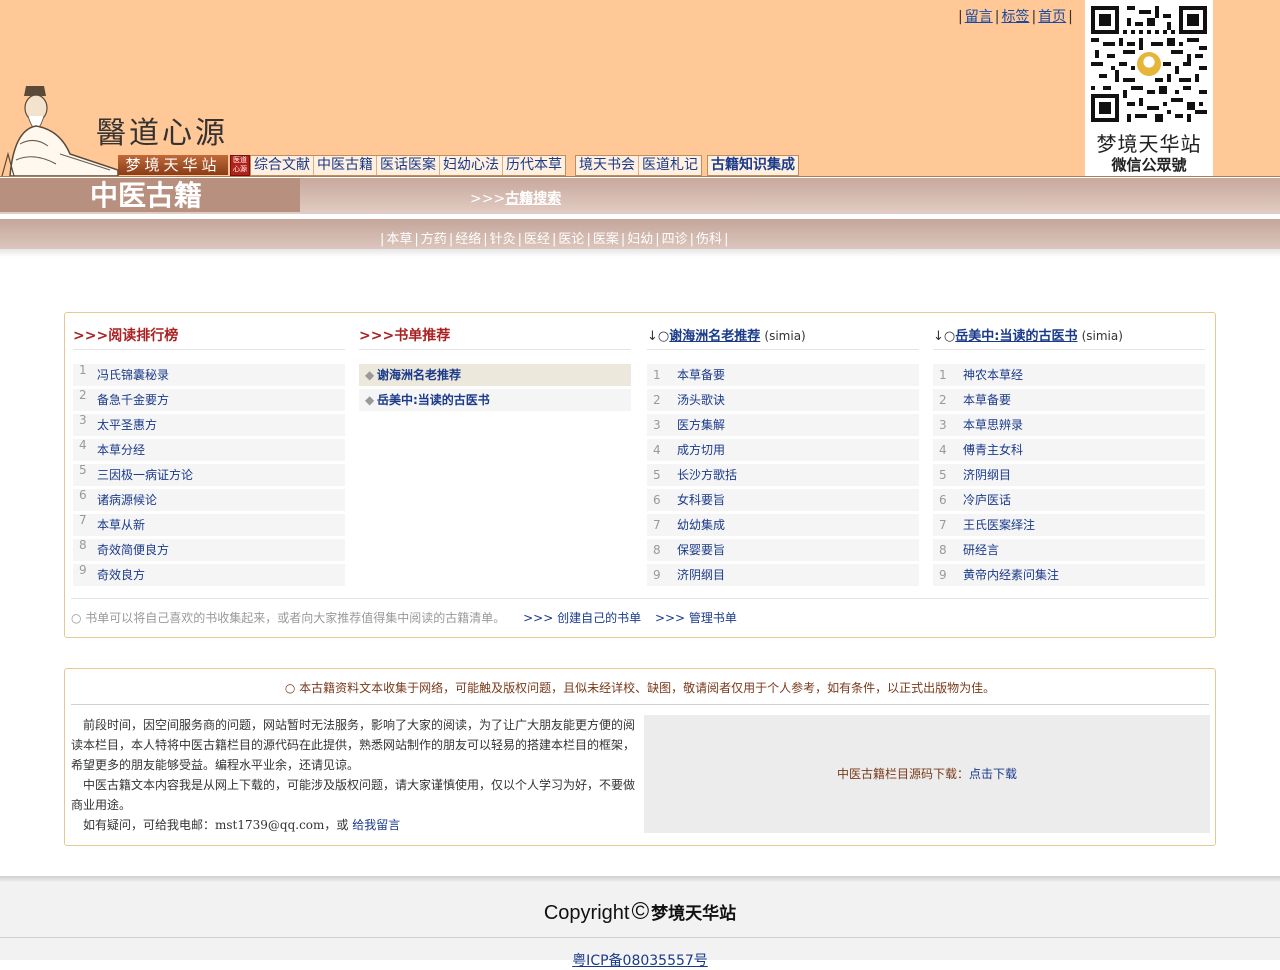 The image size is (1280, 970). I want to click on list-item: 7 本草从新, so click(209, 524).